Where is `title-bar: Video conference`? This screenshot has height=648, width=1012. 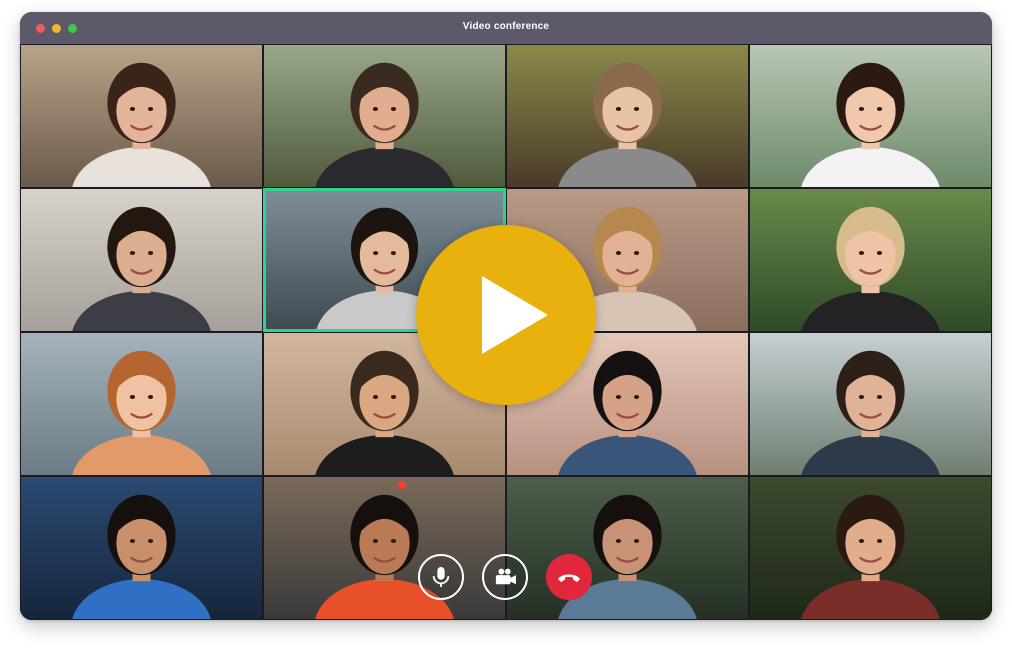
title-bar: Video conference is located at coordinates (506, 28).